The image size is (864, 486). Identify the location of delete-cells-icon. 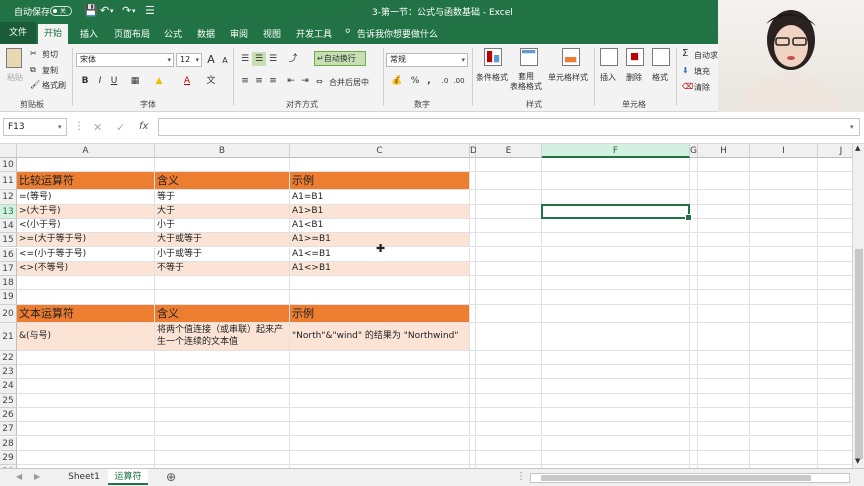
(635, 57).